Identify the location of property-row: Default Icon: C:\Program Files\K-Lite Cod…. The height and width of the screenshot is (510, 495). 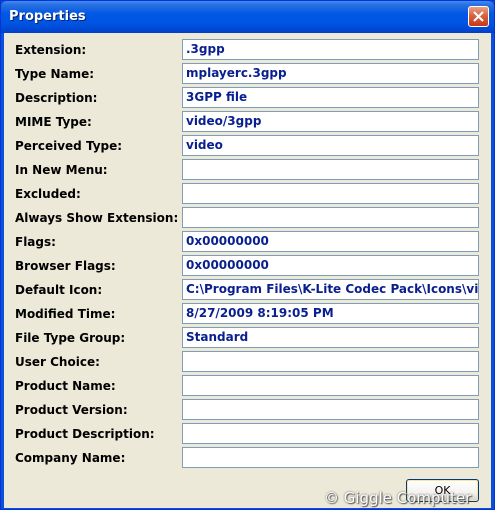
(247, 291).